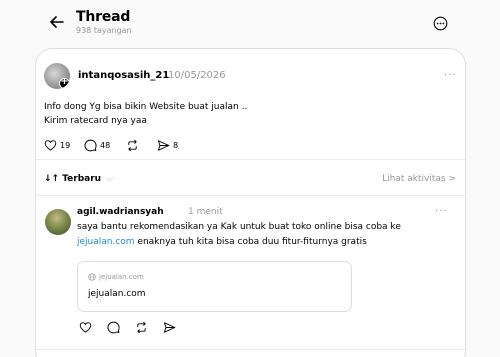 This screenshot has height=357, width=500. I want to click on sort-arrows-icon: ↓↑, so click(52, 179).